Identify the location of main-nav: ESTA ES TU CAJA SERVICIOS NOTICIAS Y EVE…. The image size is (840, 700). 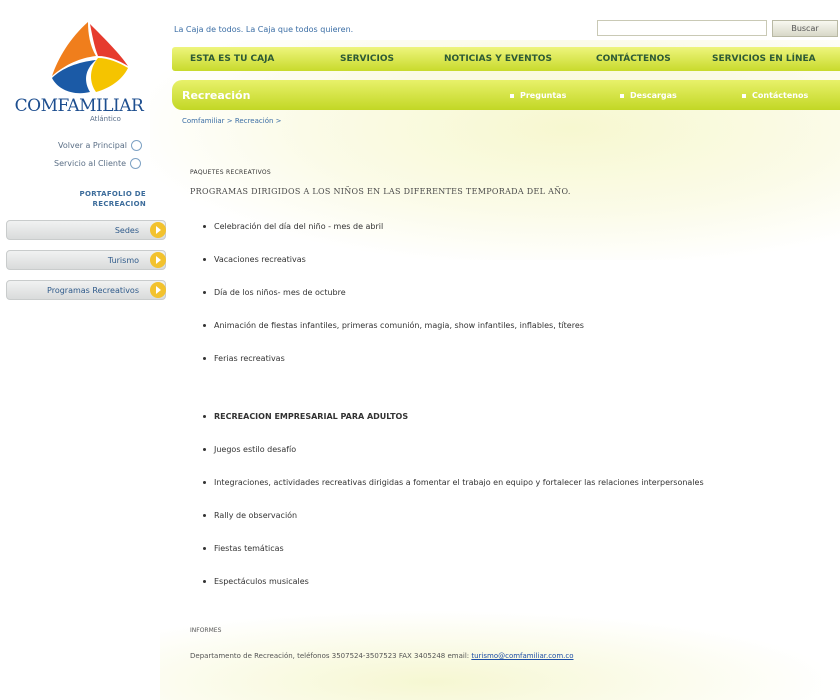
(506, 59).